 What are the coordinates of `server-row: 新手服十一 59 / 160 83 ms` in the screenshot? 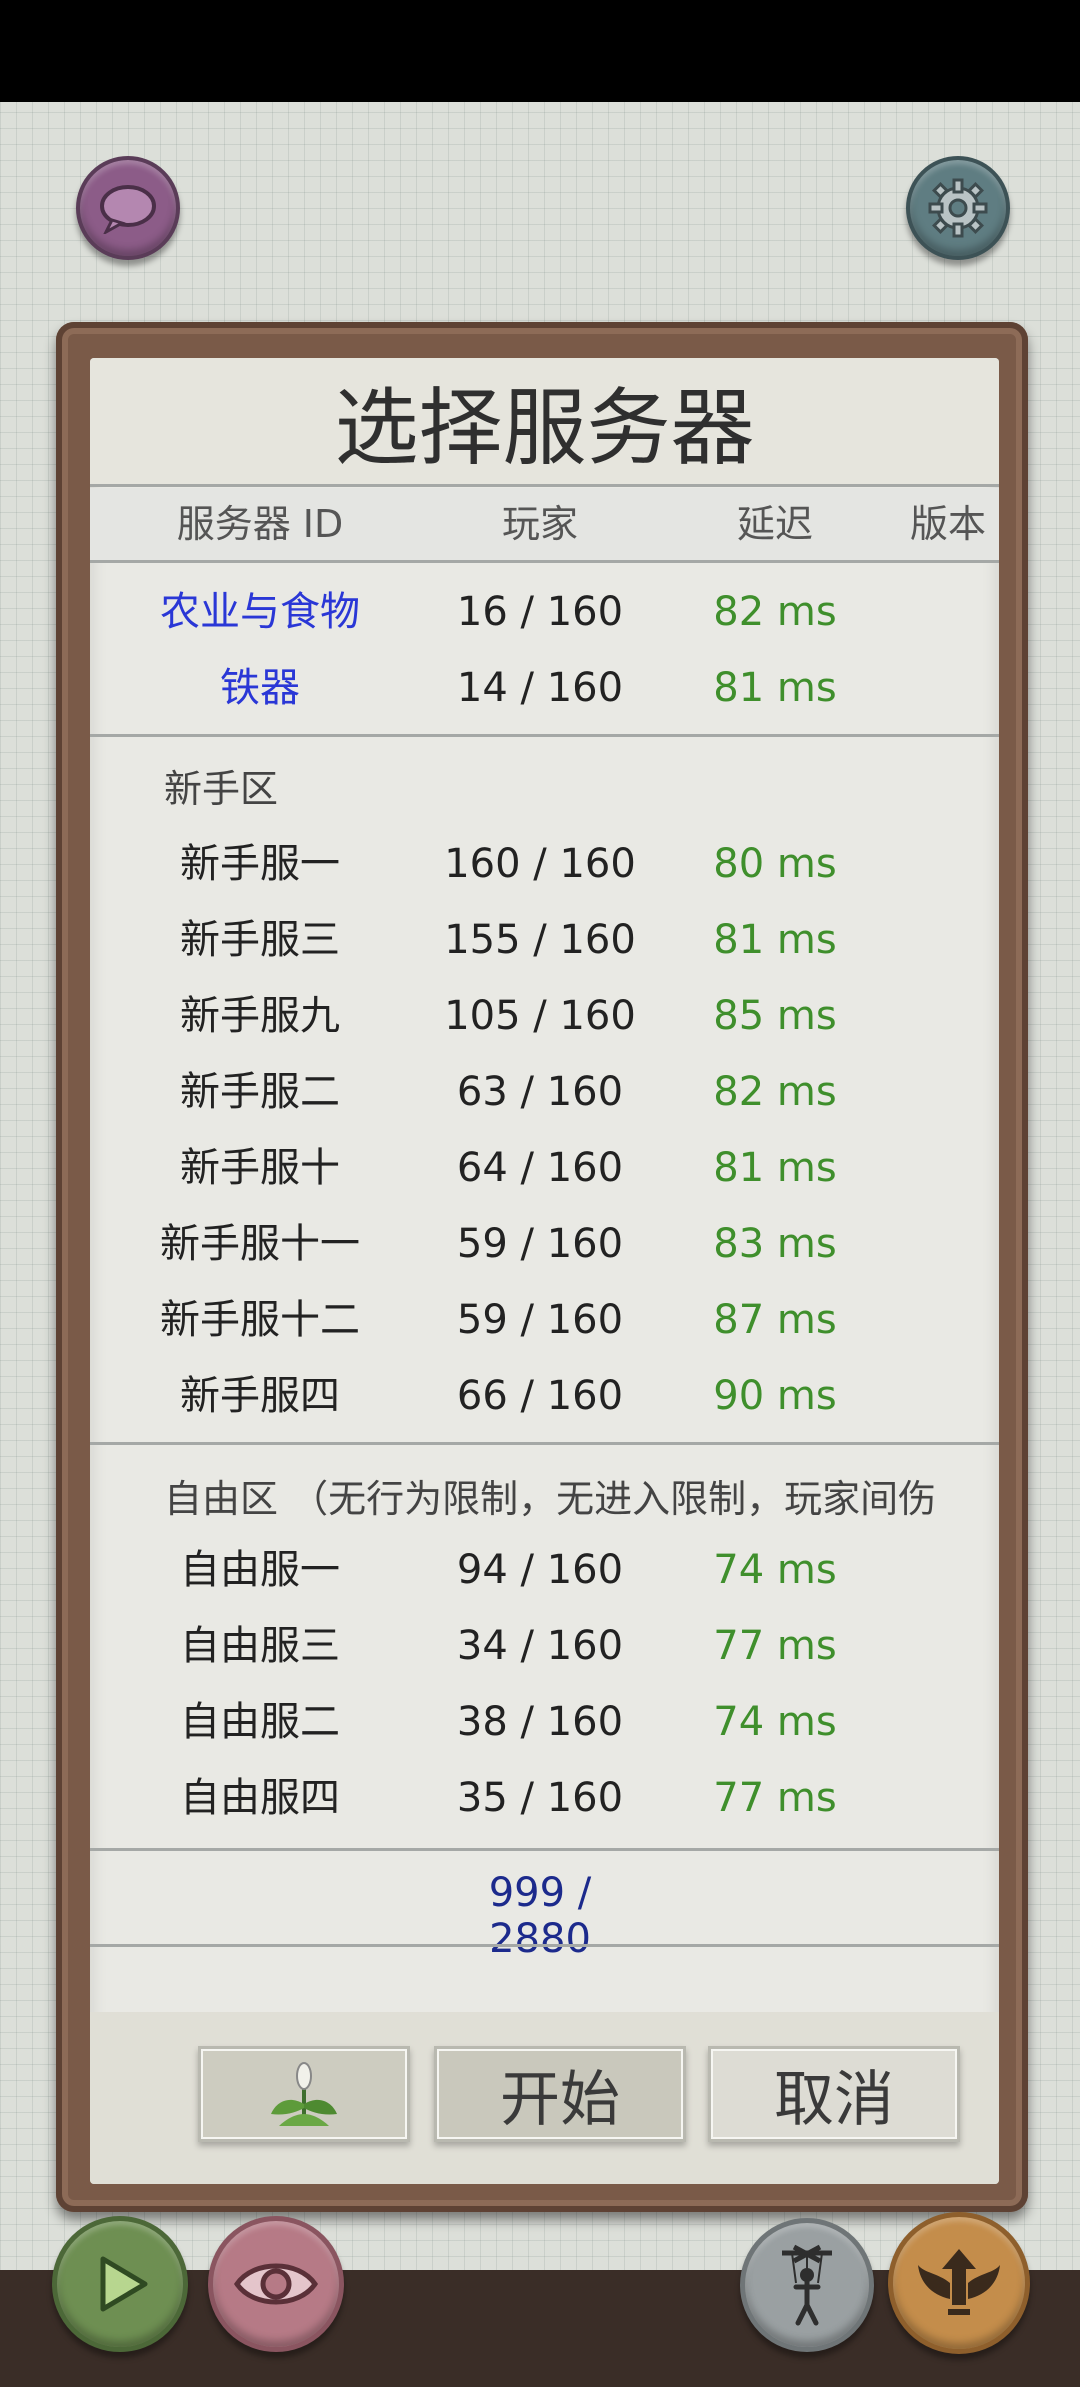 It's located at (544, 1244).